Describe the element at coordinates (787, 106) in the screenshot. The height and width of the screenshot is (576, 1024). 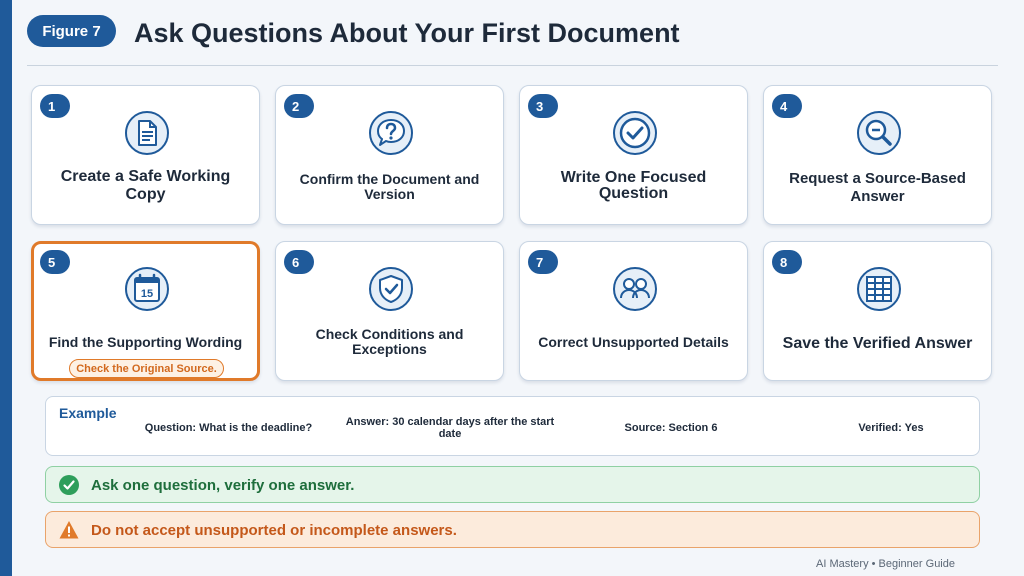
I see `step-number-badge: 4` at that location.